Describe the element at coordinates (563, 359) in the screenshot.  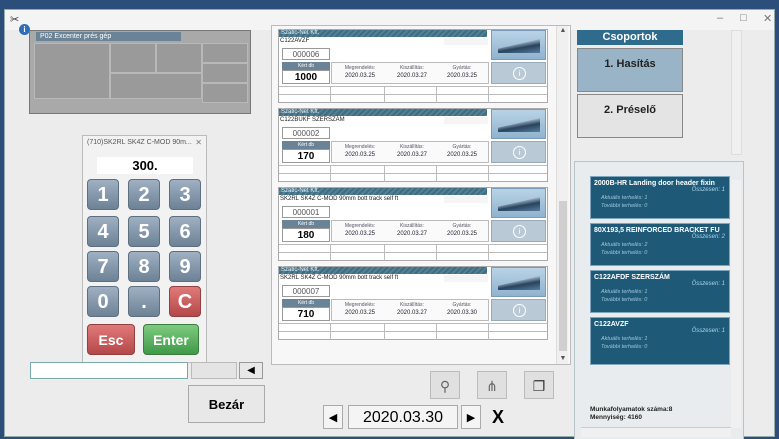
I see `scroll-down-icon: ▼` at that location.